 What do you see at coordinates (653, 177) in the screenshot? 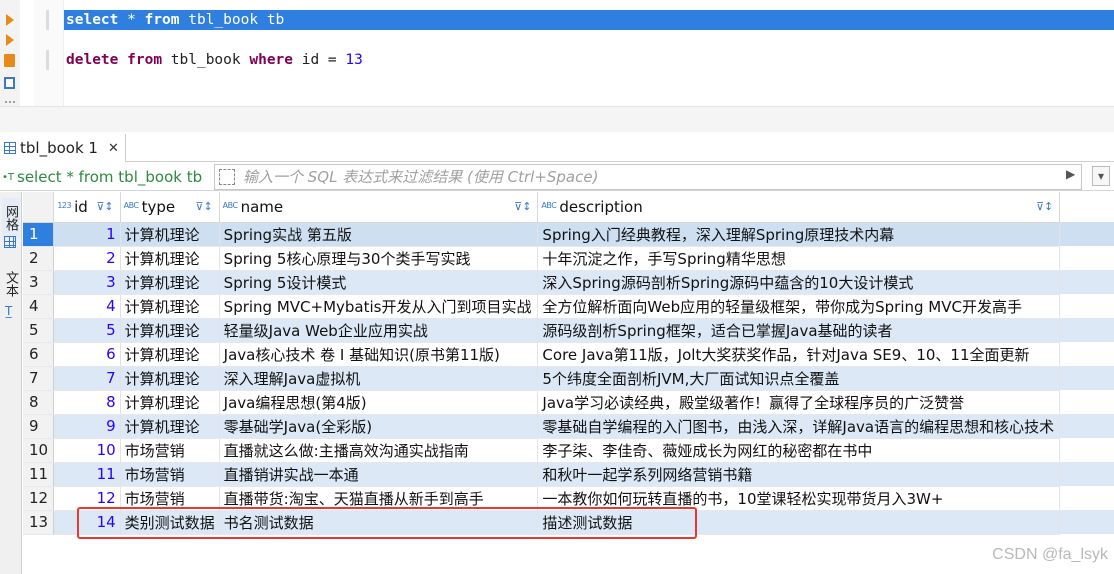
I see `filter-input` at bounding box center [653, 177].